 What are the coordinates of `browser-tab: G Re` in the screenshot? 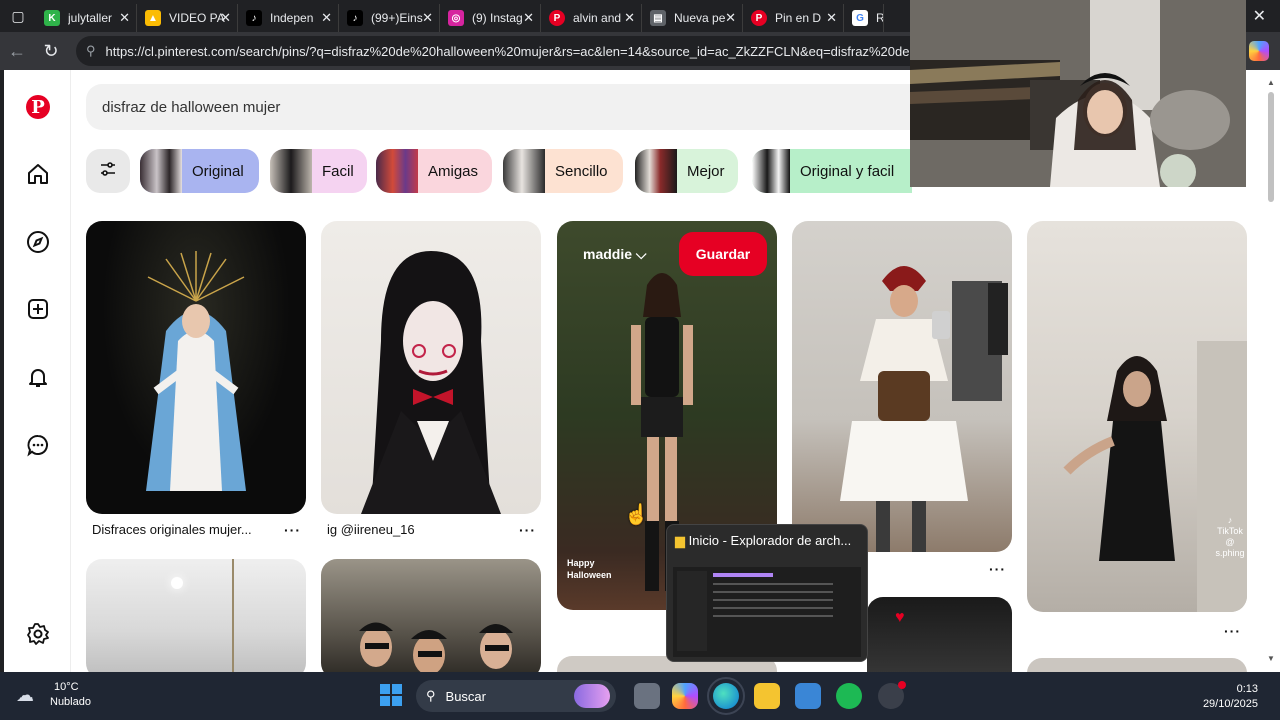 It's located at (864, 18).